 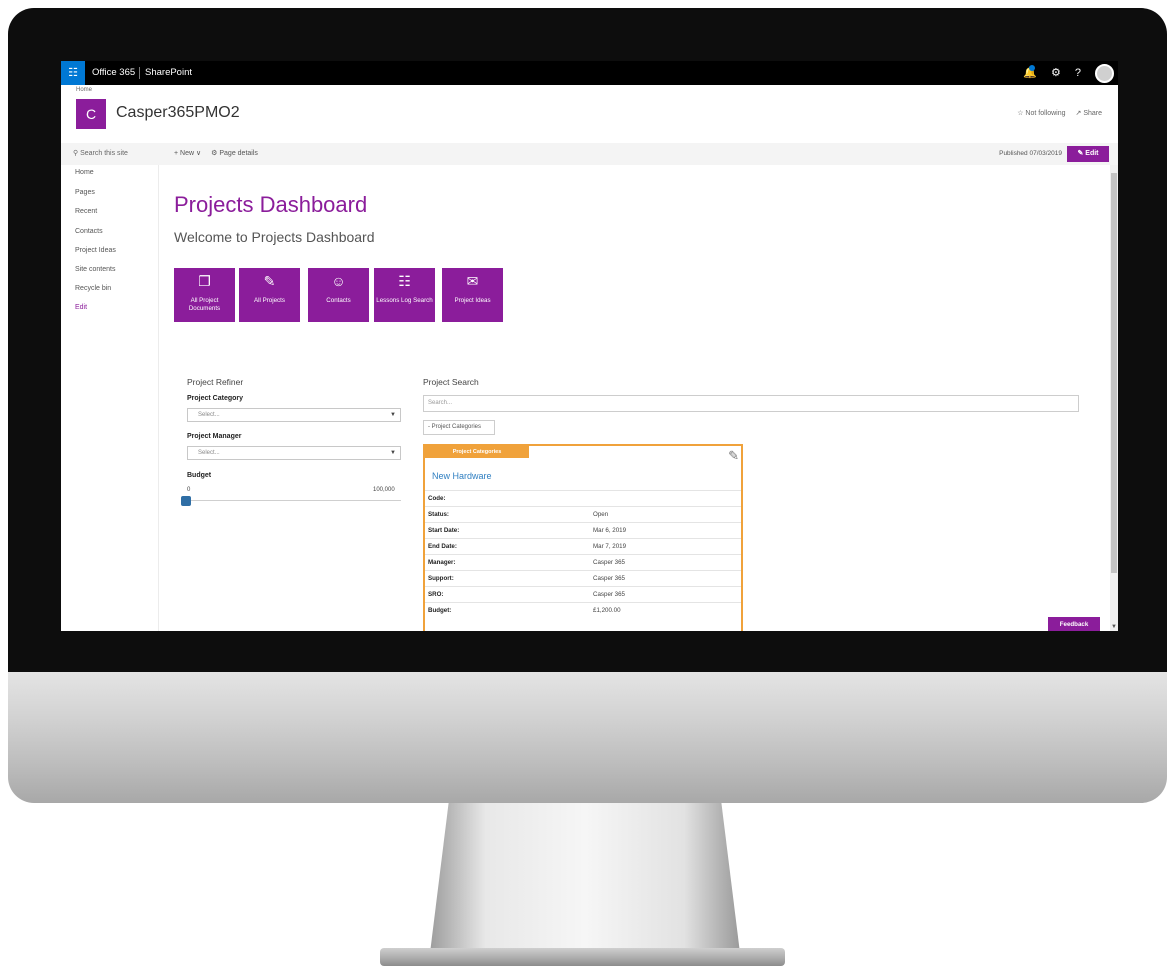 I want to click on waffle-icon: ☷, so click(x=73, y=73).